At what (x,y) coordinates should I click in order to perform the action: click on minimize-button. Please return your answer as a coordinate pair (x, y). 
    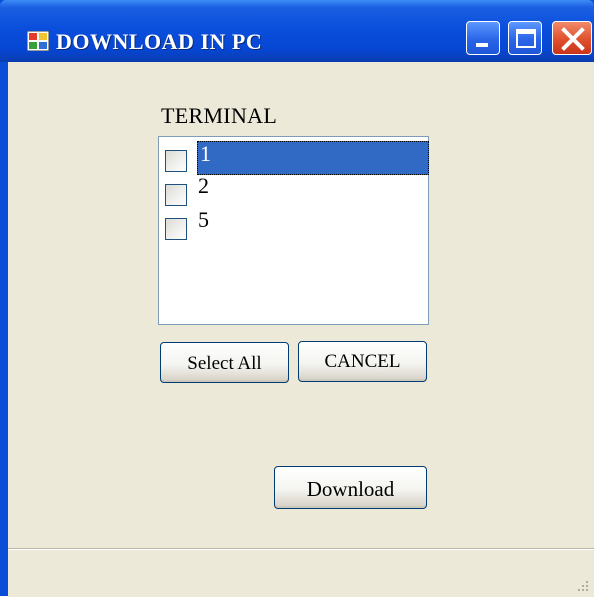
    Looking at the image, I should click on (483, 38).